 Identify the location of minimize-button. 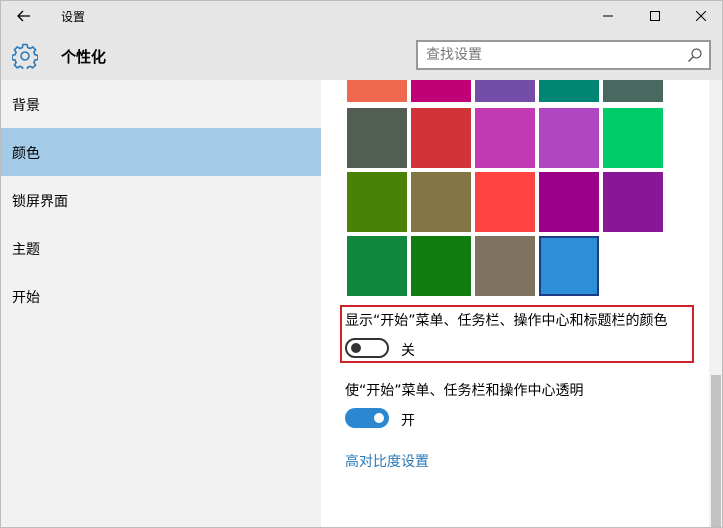
(608, 16).